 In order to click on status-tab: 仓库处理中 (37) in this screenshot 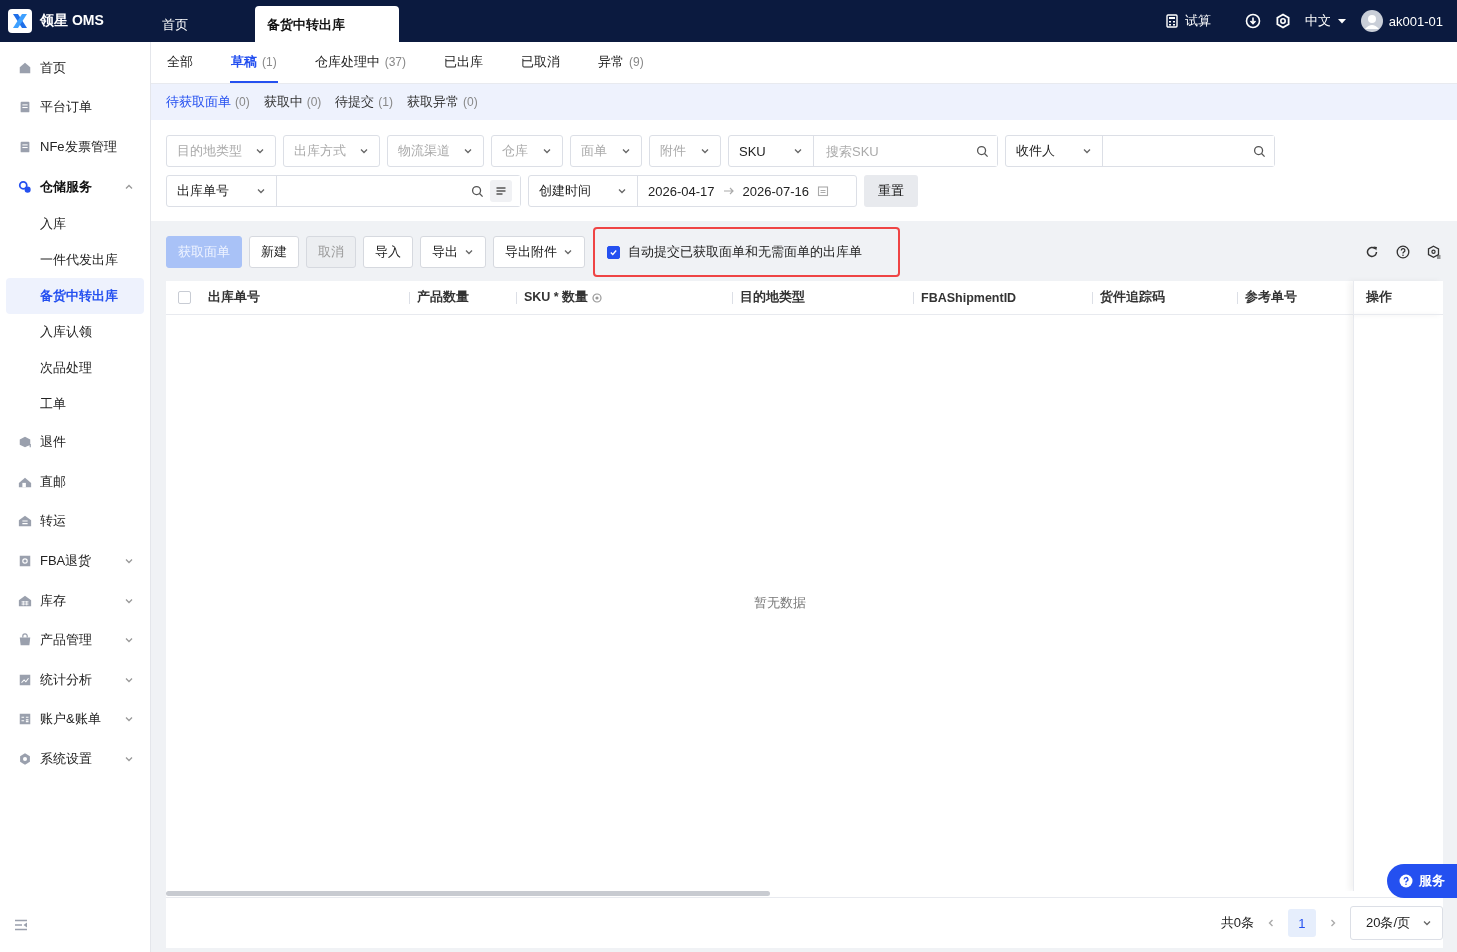, I will do `click(360, 62)`.